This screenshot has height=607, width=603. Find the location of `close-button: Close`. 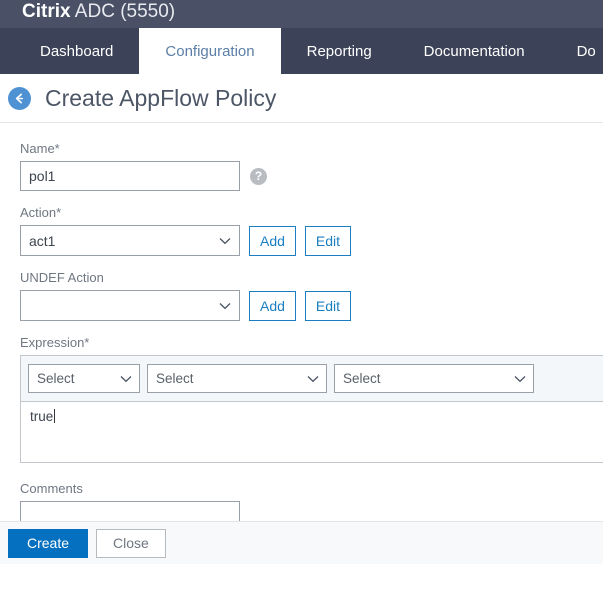

close-button: Close is located at coordinates (131, 543).